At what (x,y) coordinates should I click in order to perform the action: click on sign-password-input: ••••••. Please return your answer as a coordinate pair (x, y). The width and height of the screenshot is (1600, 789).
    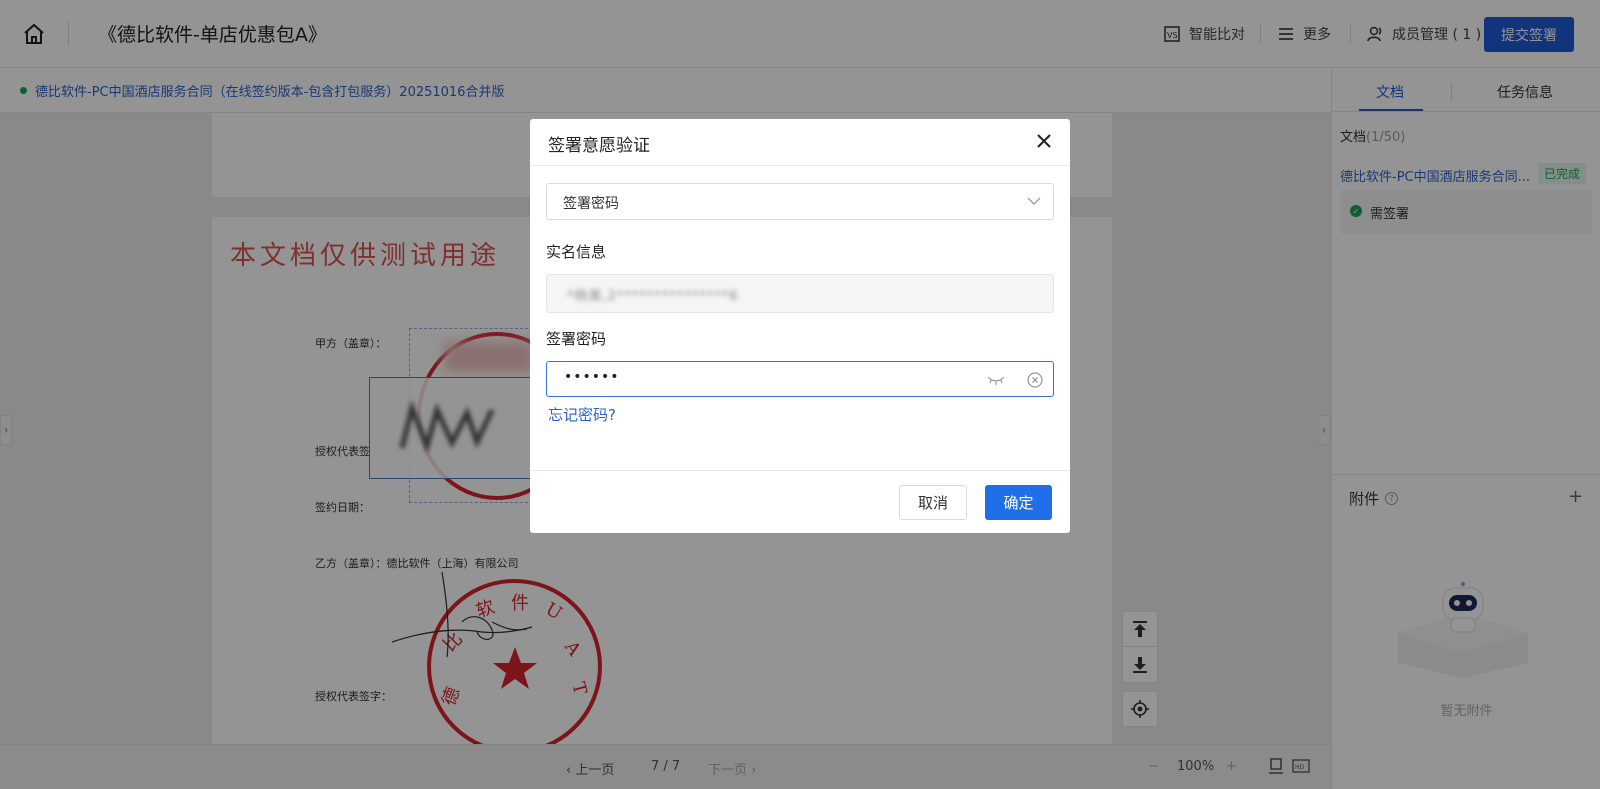
    Looking at the image, I should click on (800, 379).